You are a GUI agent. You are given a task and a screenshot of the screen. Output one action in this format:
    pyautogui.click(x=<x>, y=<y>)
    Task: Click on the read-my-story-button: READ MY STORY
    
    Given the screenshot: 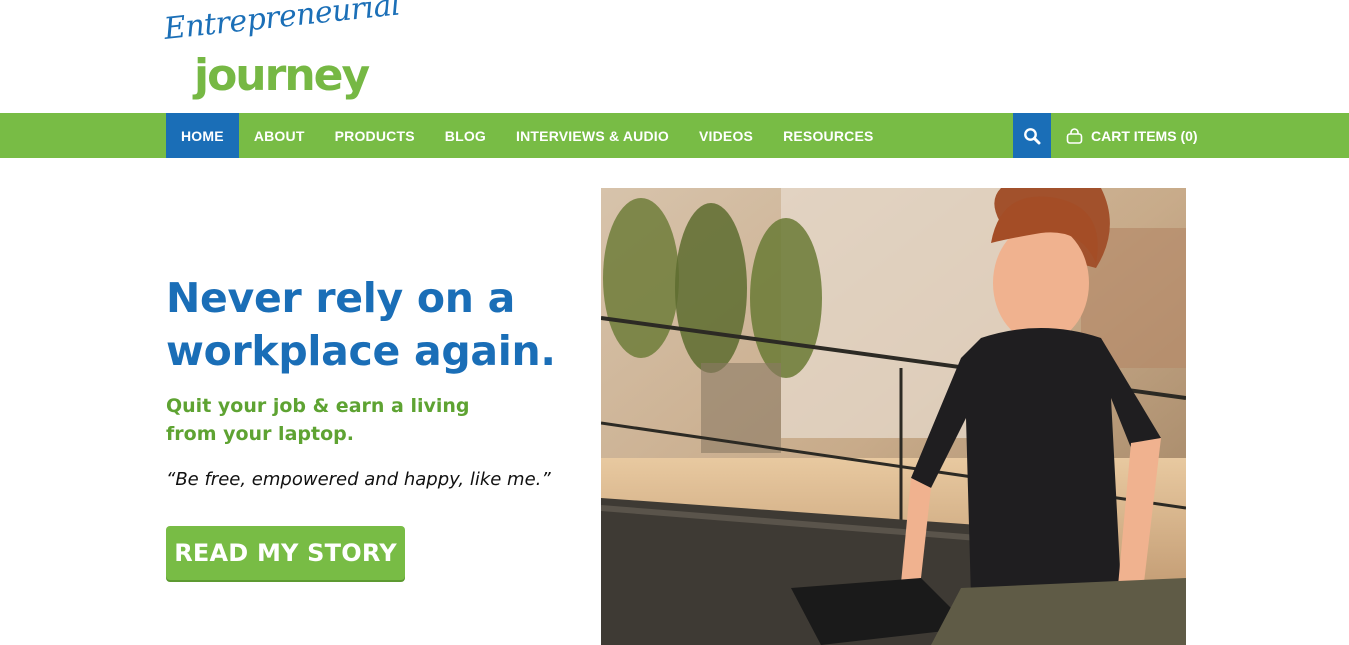 What is the action you would take?
    pyautogui.click(x=285, y=553)
    